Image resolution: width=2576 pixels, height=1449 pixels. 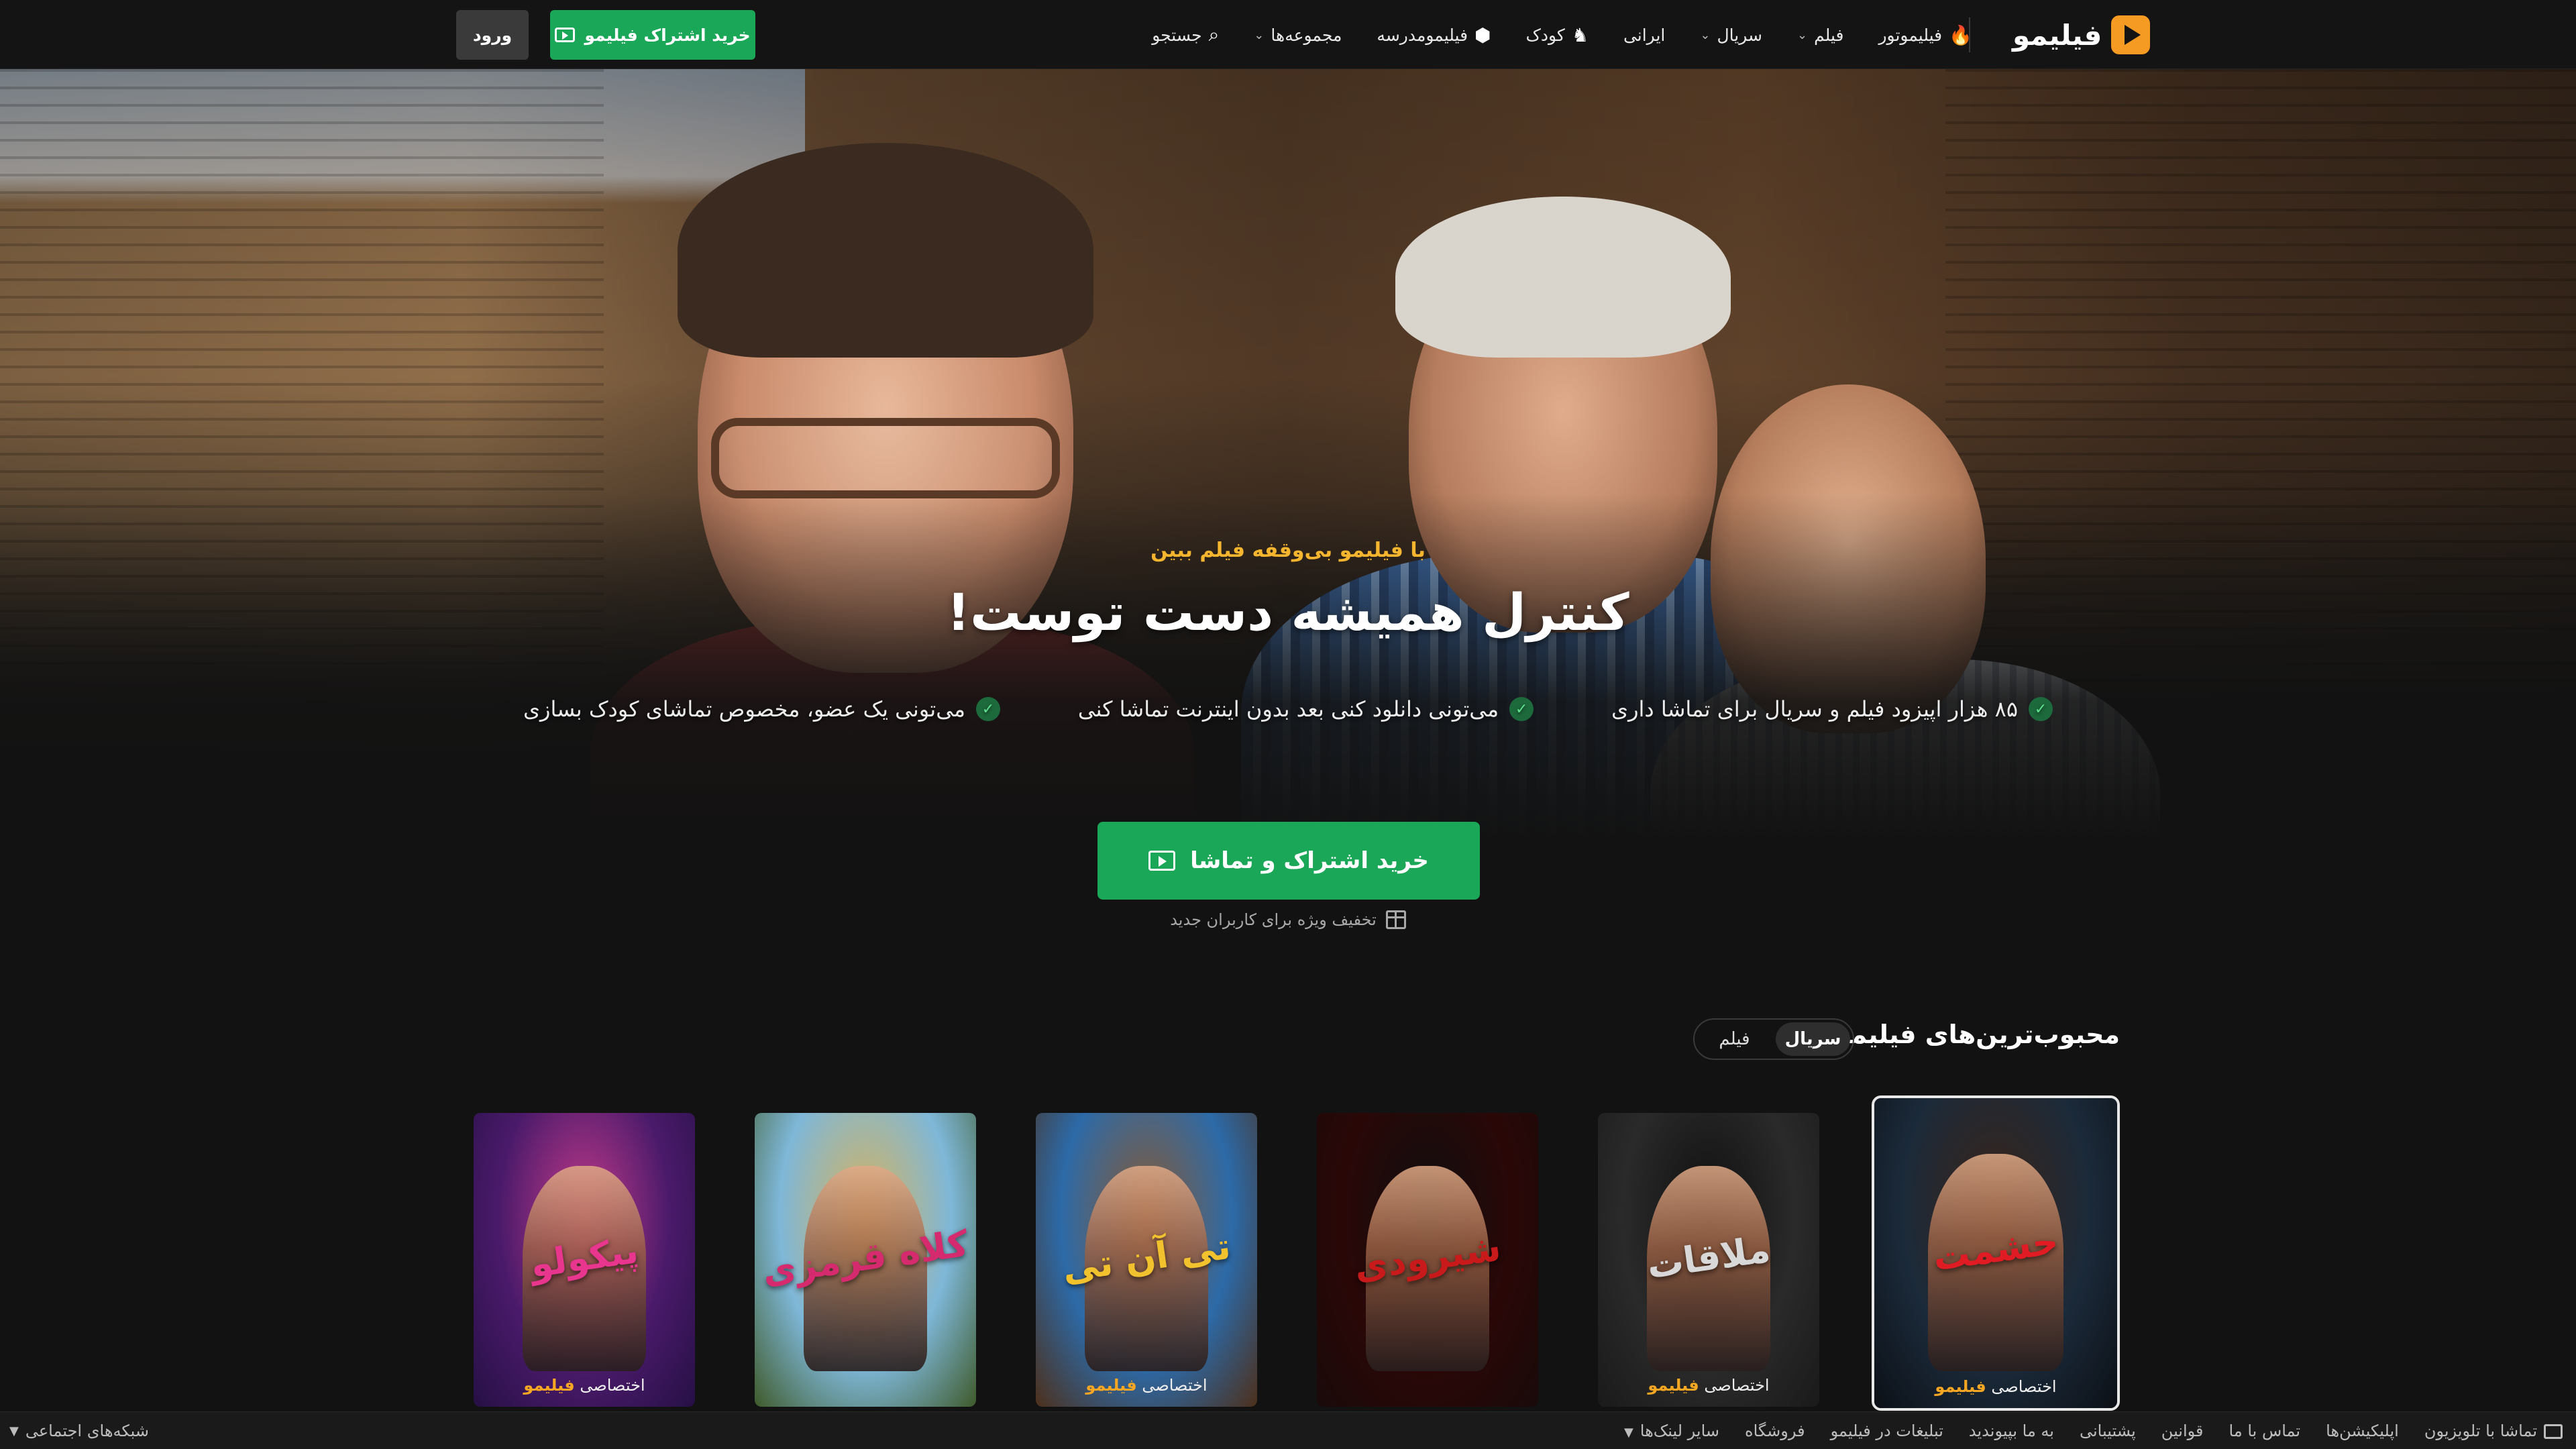 I want to click on nav-item-6: مجموعه‌ها ⌄, so click(x=1298, y=35).